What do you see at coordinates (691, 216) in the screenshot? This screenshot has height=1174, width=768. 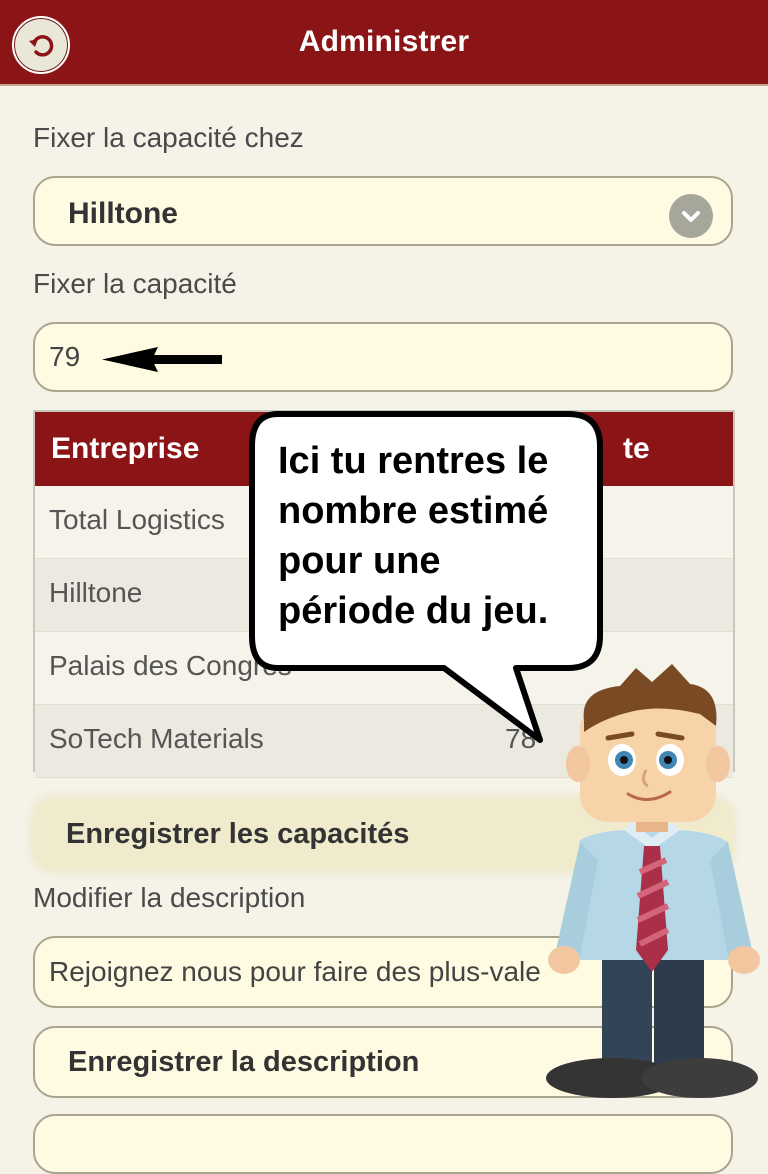 I see `chevron-down-icon` at bounding box center [691, 216].